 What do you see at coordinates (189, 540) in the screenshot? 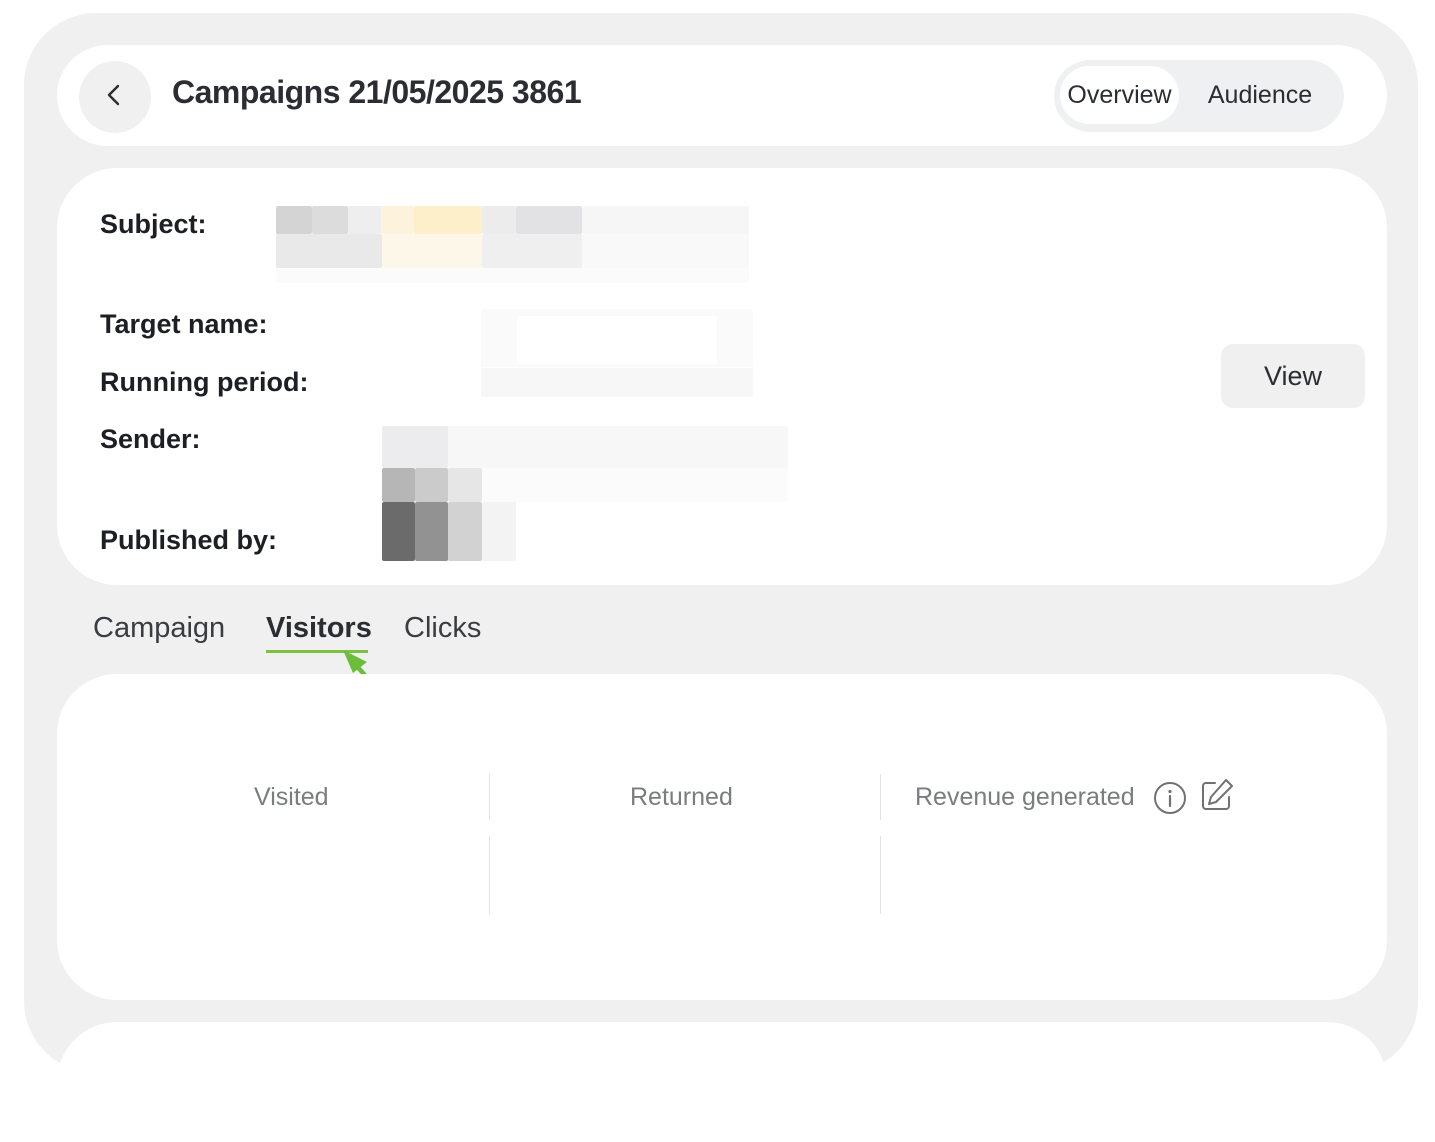
I see `published-by-label: Published by:` at bounding box center [189, 540].